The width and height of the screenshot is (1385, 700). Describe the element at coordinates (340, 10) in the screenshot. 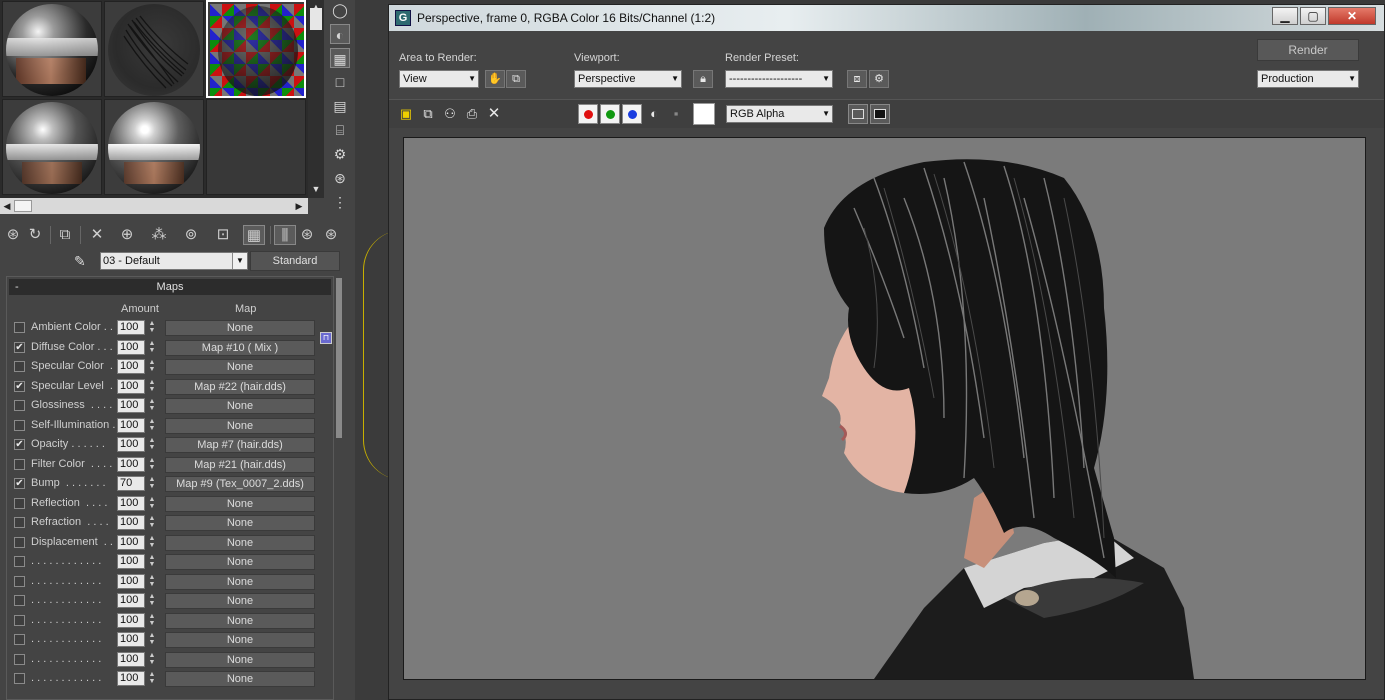

I see `sample-type-icon: ◯` at that location.